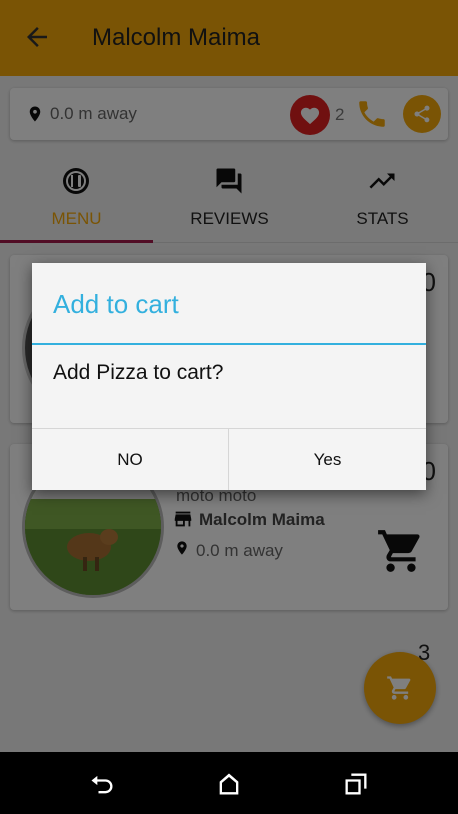 The height and width of the screenshot is (814, 458). I want to click on no-button: NO, so click(130, 459).